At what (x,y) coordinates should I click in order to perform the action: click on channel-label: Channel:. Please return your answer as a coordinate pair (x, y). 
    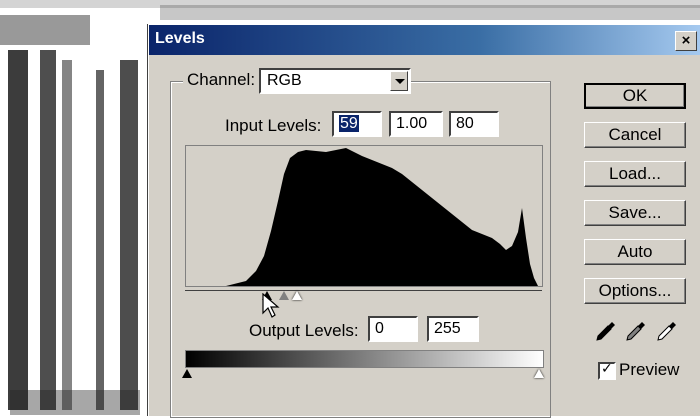
    Looking at the image, I should click on (221, 80).